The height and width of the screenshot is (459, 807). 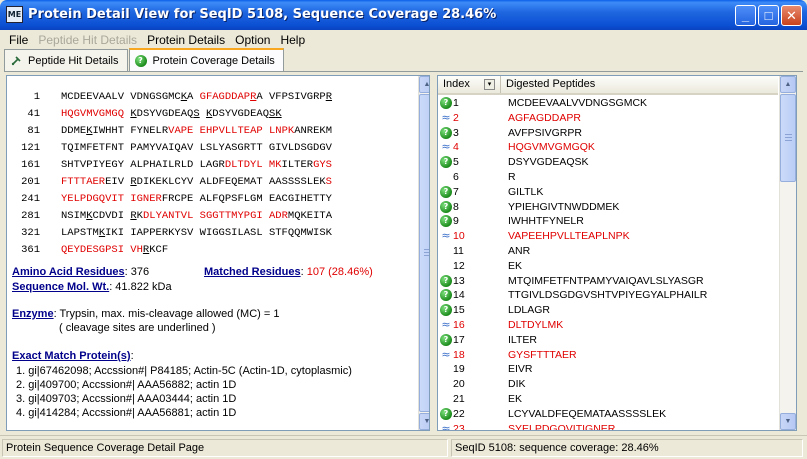 I want to click on peptide-index: 13, so click(x=459, y=280).